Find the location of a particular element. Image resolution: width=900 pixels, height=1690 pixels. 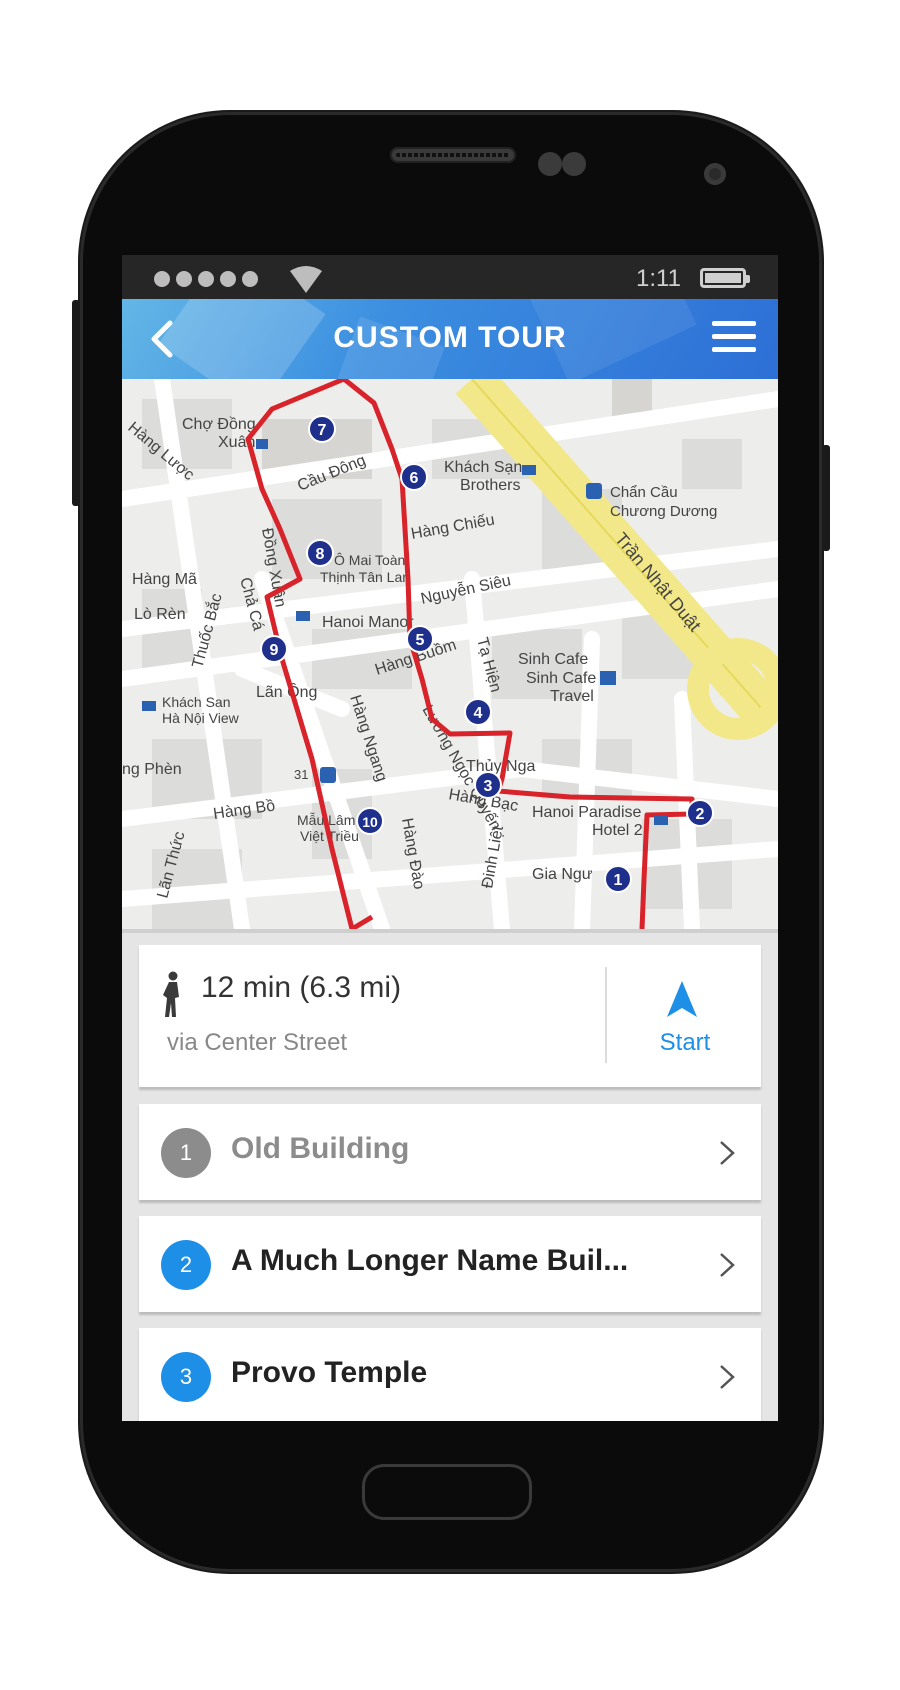

app-header: CUSTOM TOUR is located at coordinates (450, 339).